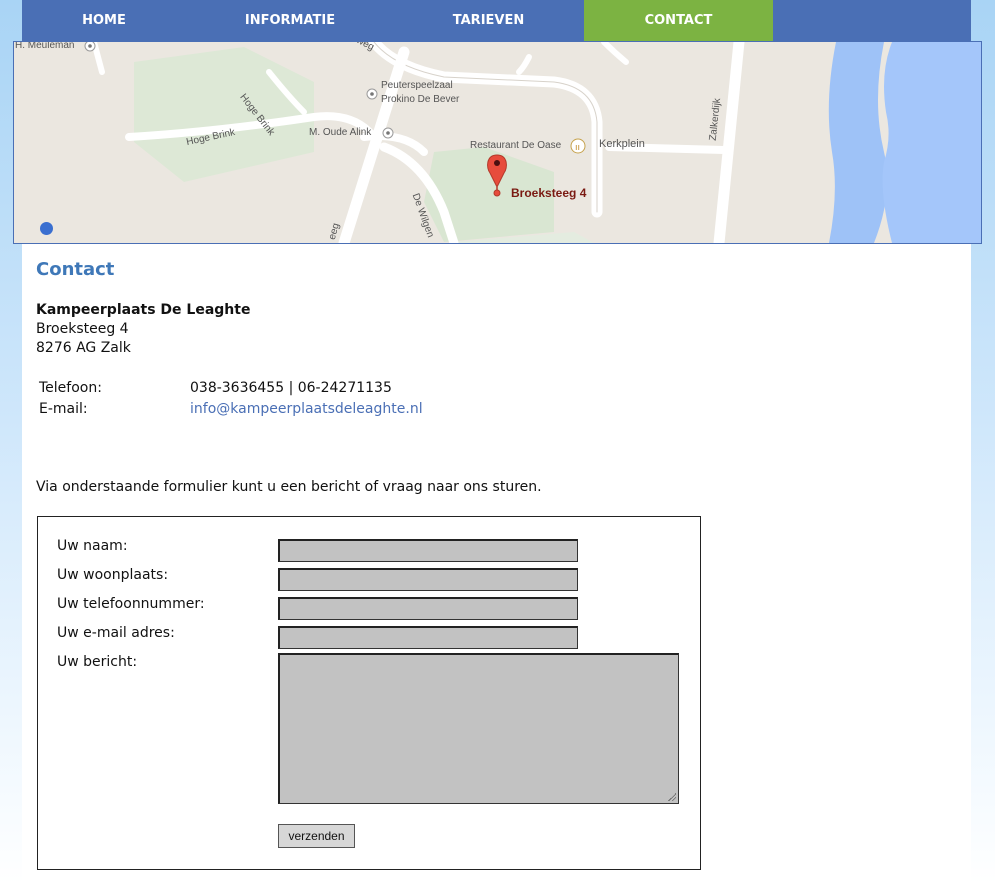 The width and height of the screenshot is (995, 884). What do you see at coordinates (113, 575) in the screenshot?
I see `city-label: Uw woonplaats:` at bounding box center [113, 575].